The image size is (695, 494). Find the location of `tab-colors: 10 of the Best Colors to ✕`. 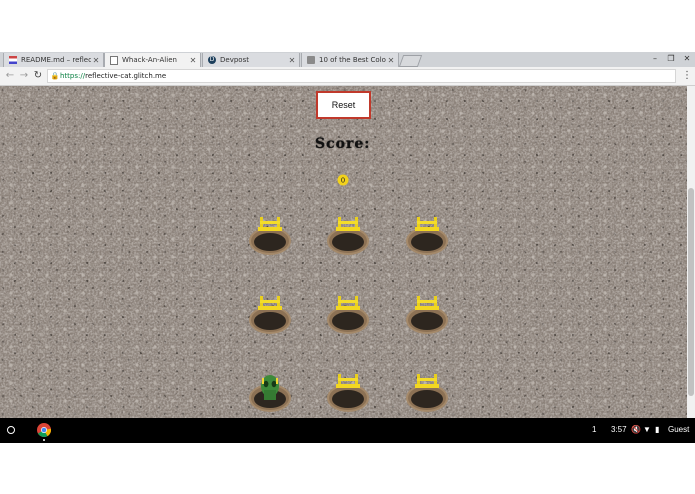

tab-colors: 10 of the Best Colors to ✕ is located at coordinates (350, 60).